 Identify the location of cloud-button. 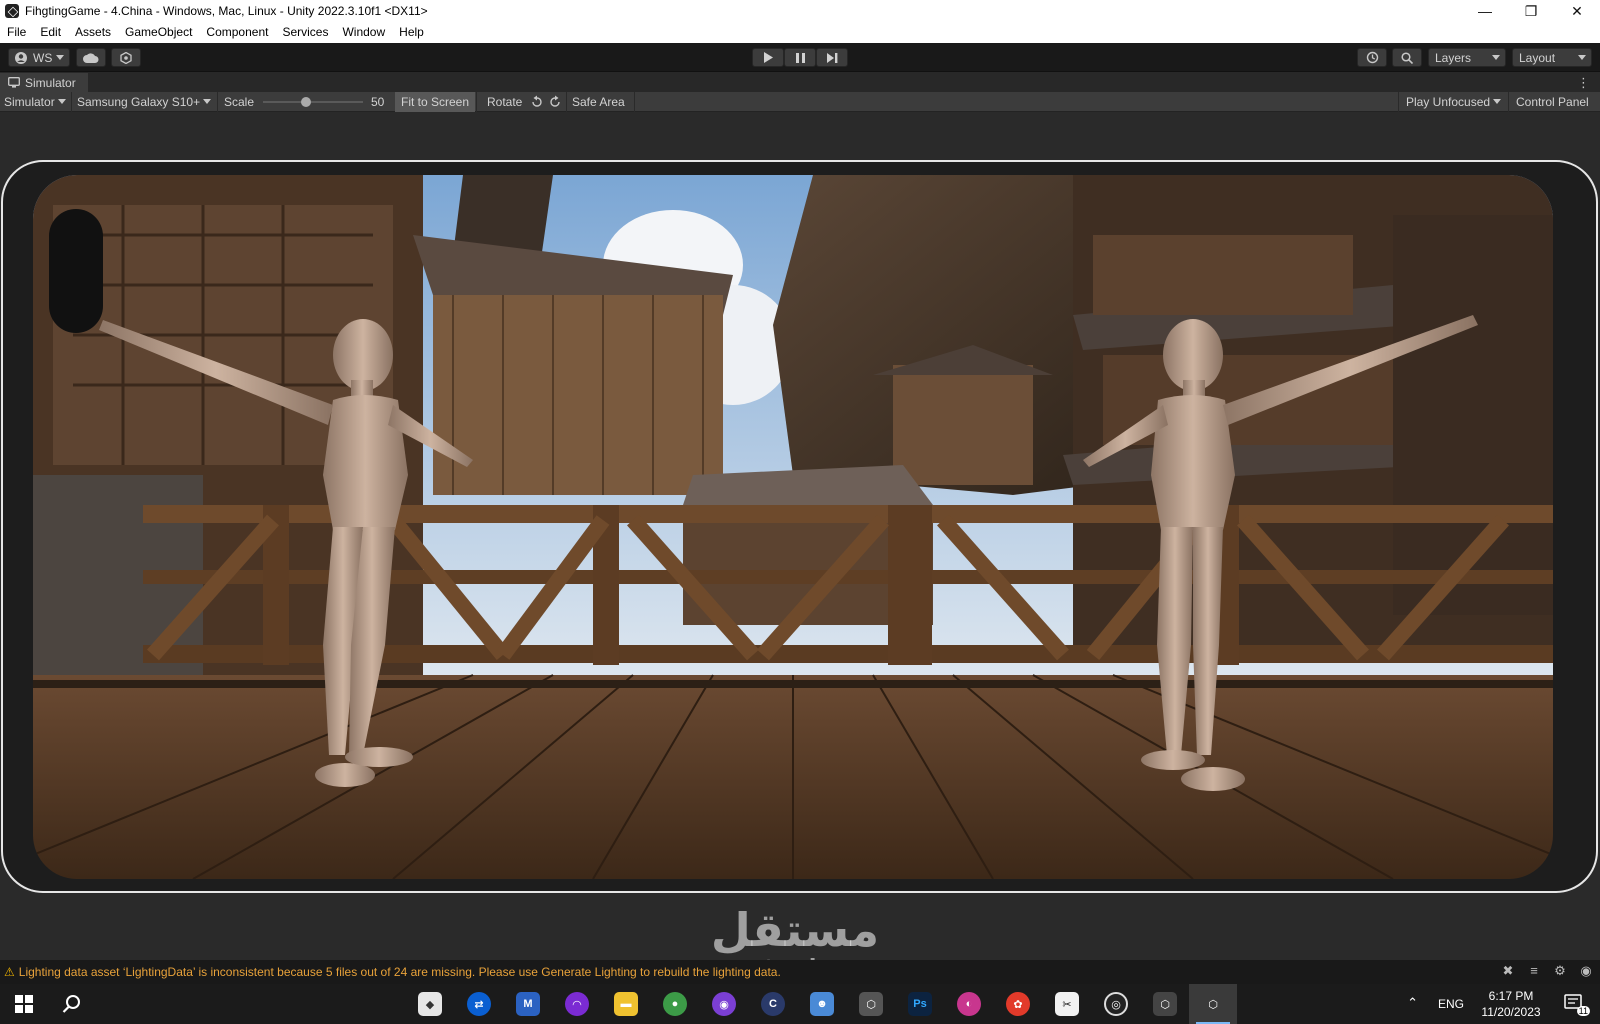
(91, 57).